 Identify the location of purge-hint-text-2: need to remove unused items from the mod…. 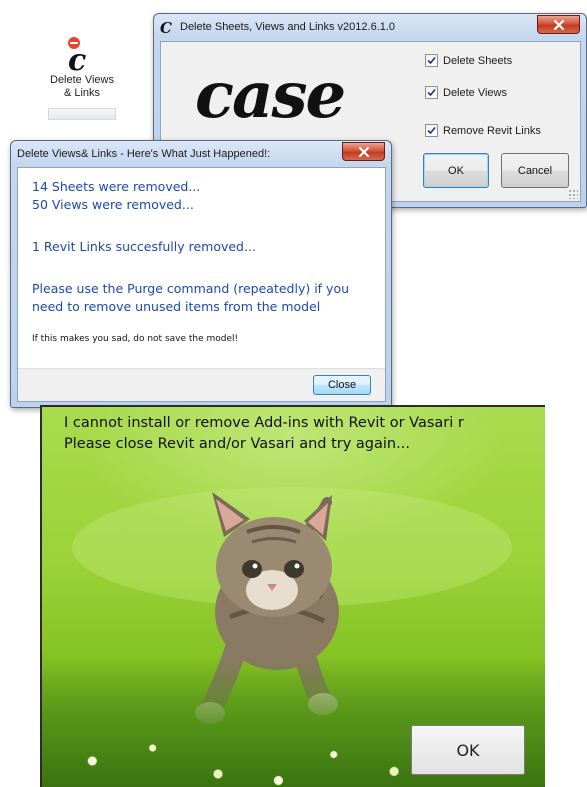
(176, 306).